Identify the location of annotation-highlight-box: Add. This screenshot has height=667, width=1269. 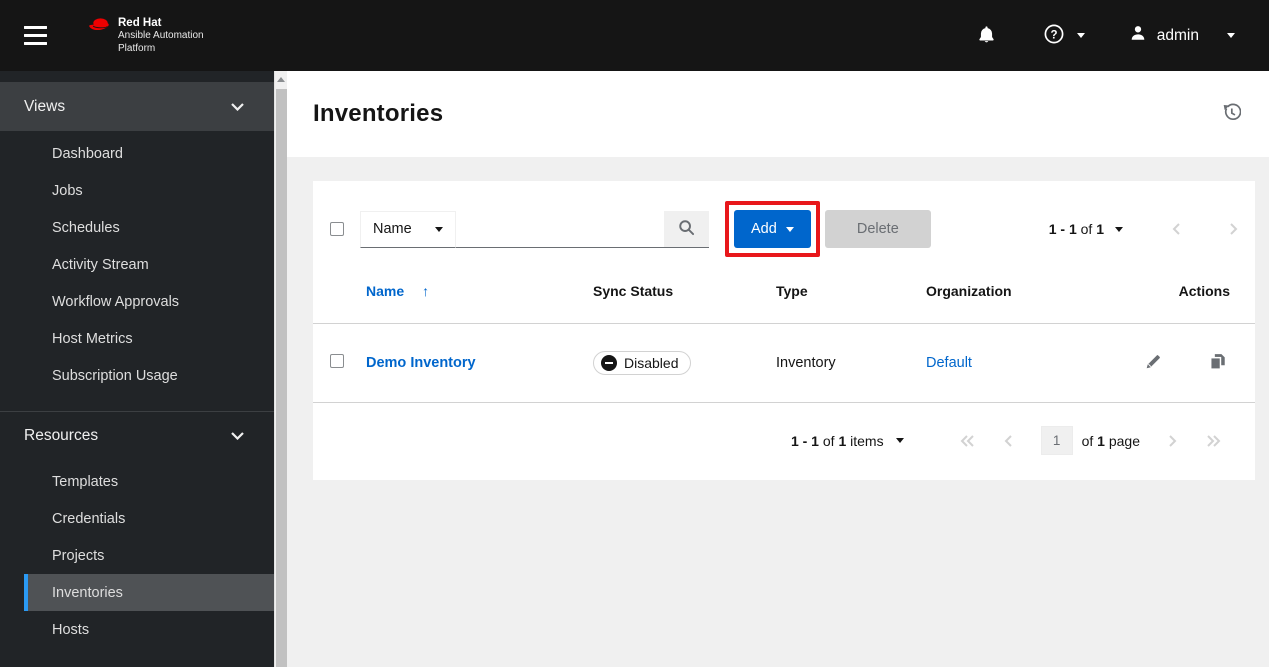
(772, 229).